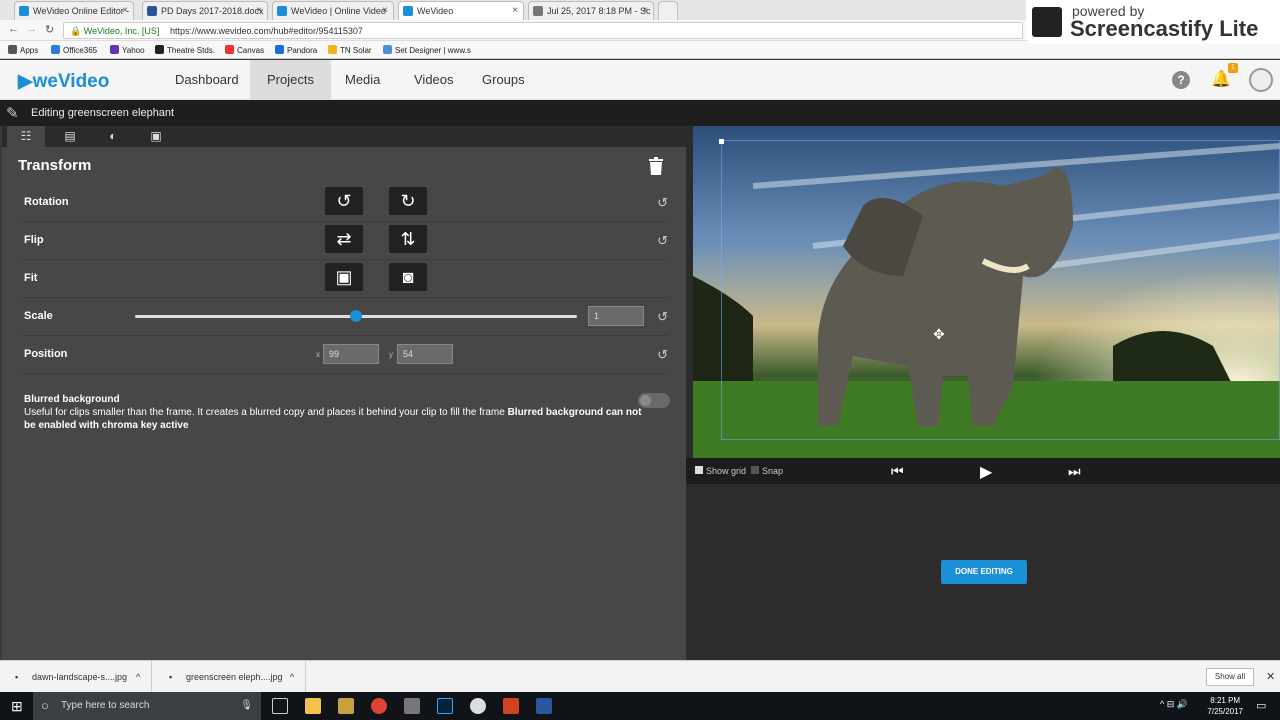 This screenshot has width=1280, height=720. What do you see at coordinates (13, 29) in the screenshot?
I see `back-icon: ←` at bounding box center [13, 29].